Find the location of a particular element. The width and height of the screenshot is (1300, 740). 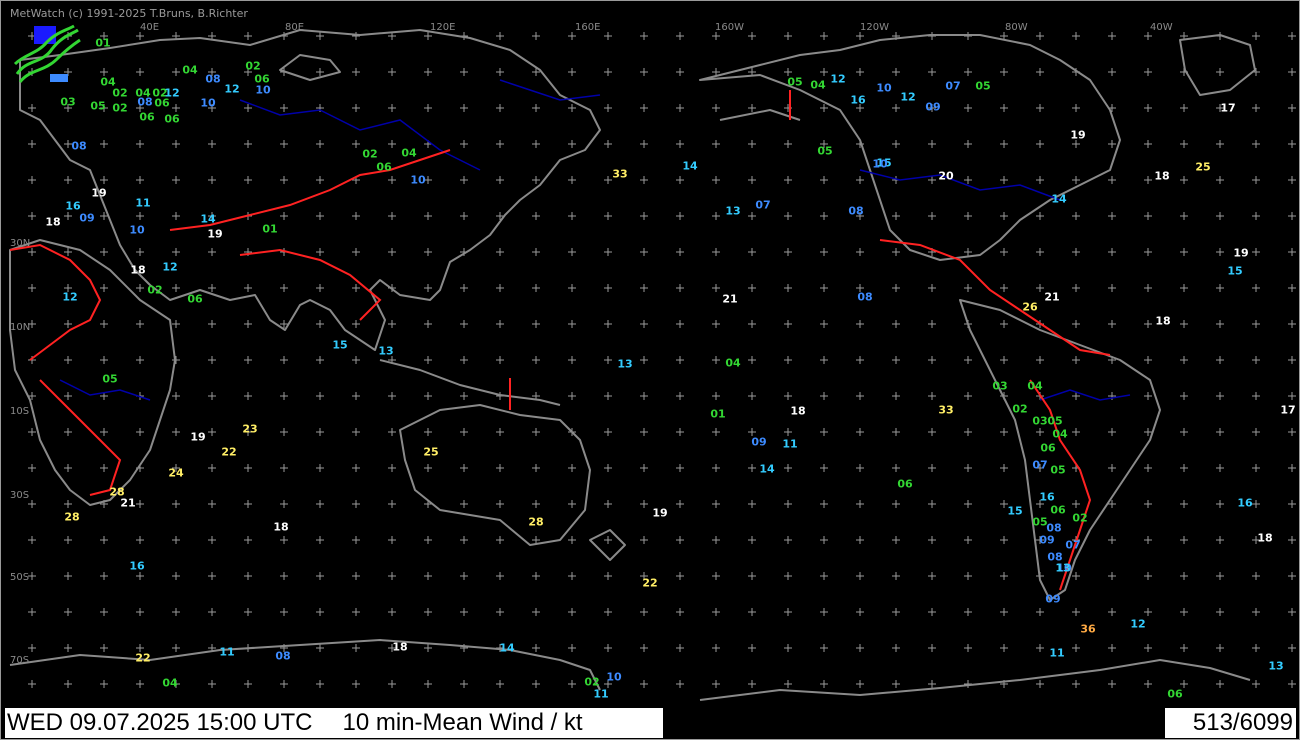

lat-label: 10N is located at coordinates (20, 327).